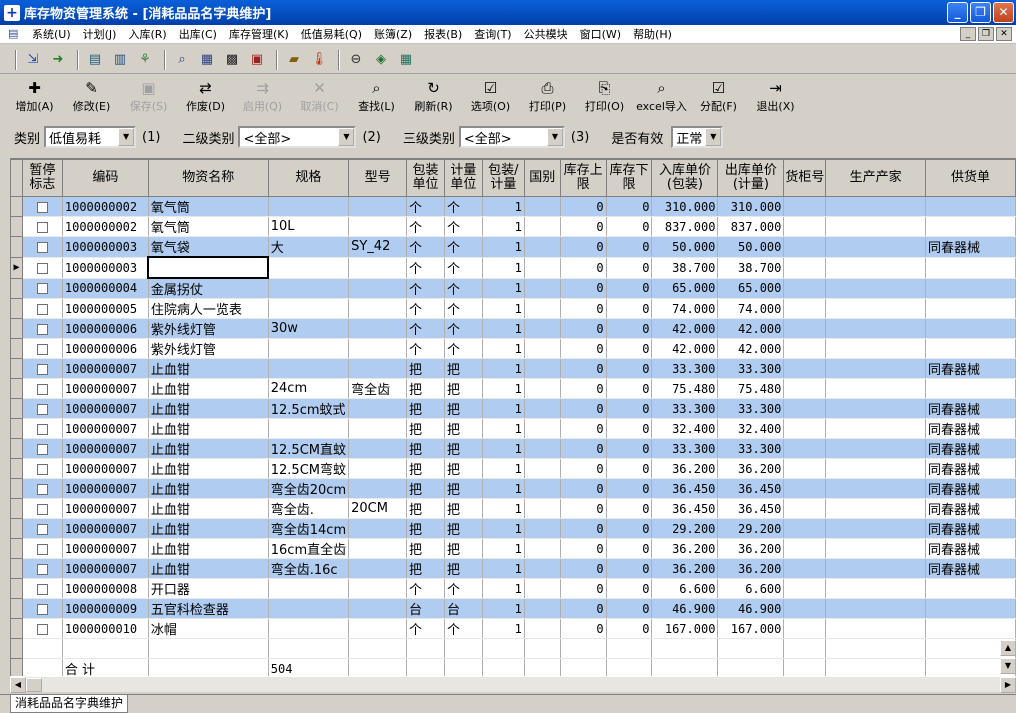 This screenshot has width=1016, height=713. What do you see at coordinates (685, 608) in the screenshot?
I see `cell-in_price: 46.900` at bounding box center [685, 608].